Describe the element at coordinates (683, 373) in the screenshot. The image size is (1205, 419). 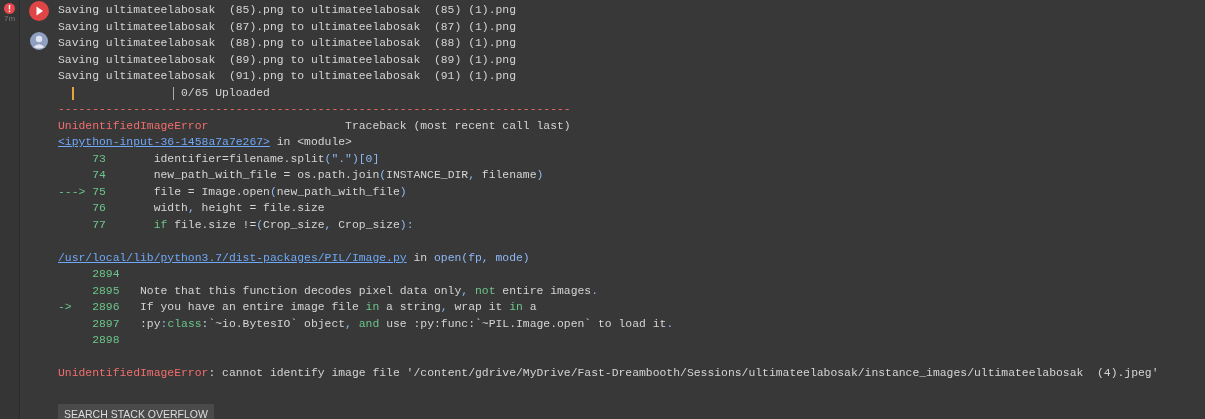
I see `error-message: : cannot identify image file '/content/gdrive/MyDrive/Fast-Dreambooth/Sessions/ultimateelabosak/instance_images/ultimateelabosak (4).jpeg'` at that location.